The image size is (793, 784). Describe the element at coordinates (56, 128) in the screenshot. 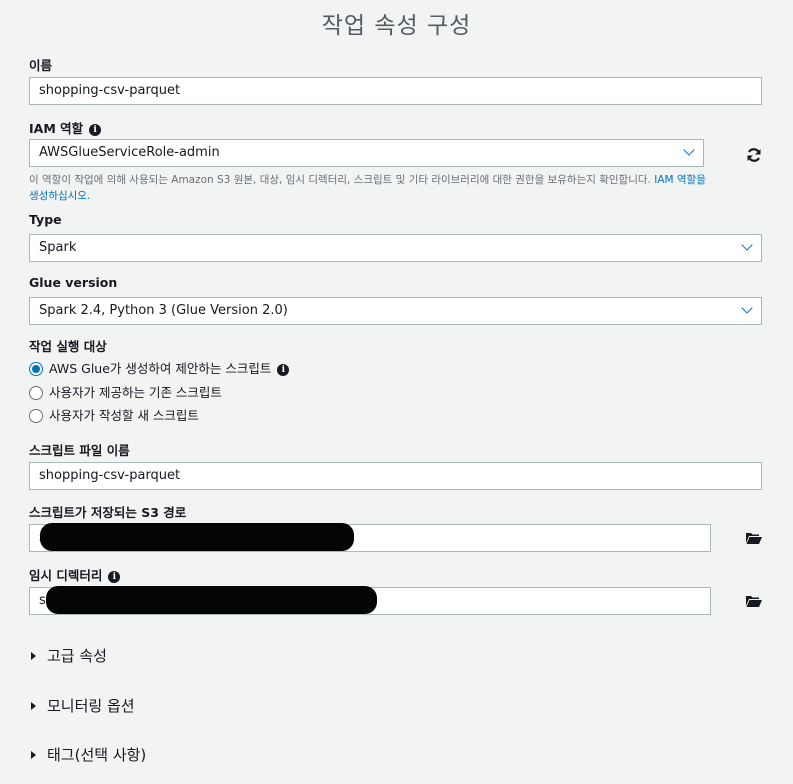

I see `iam-role-label-text: IAM 역할` at that location.